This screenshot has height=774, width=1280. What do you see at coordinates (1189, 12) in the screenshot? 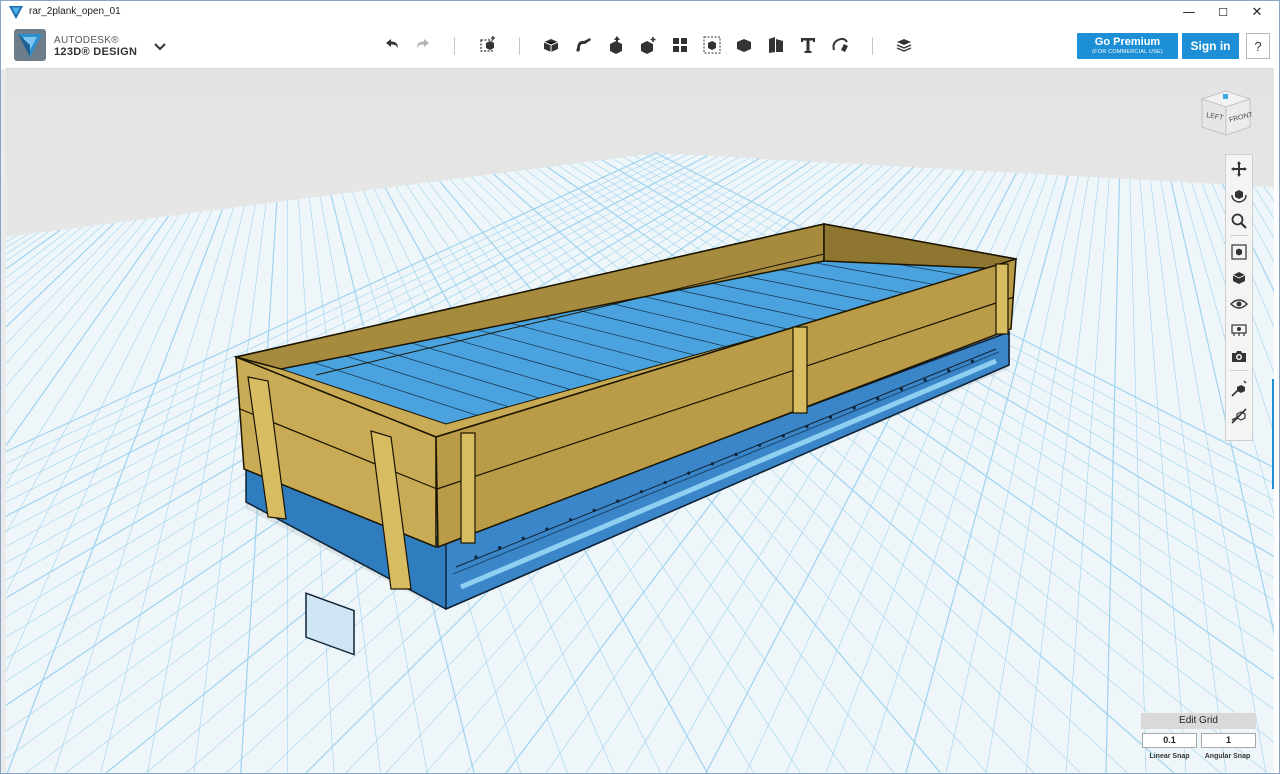
I see `minimize-button: —` at bounding box center [1189, 12].